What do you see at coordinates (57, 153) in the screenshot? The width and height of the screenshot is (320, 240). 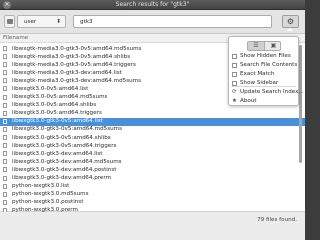 I see `file-name: libwxgtk3.0-gtk3-dev:amd64.list` at bounding box center [57, 153].